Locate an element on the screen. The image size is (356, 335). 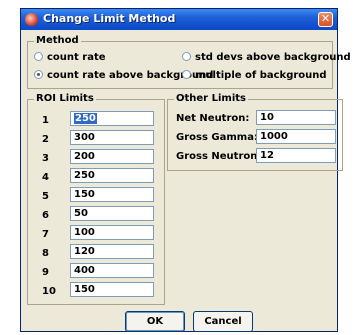
roi-number-label: 2 is located at coordinates (45, 139).